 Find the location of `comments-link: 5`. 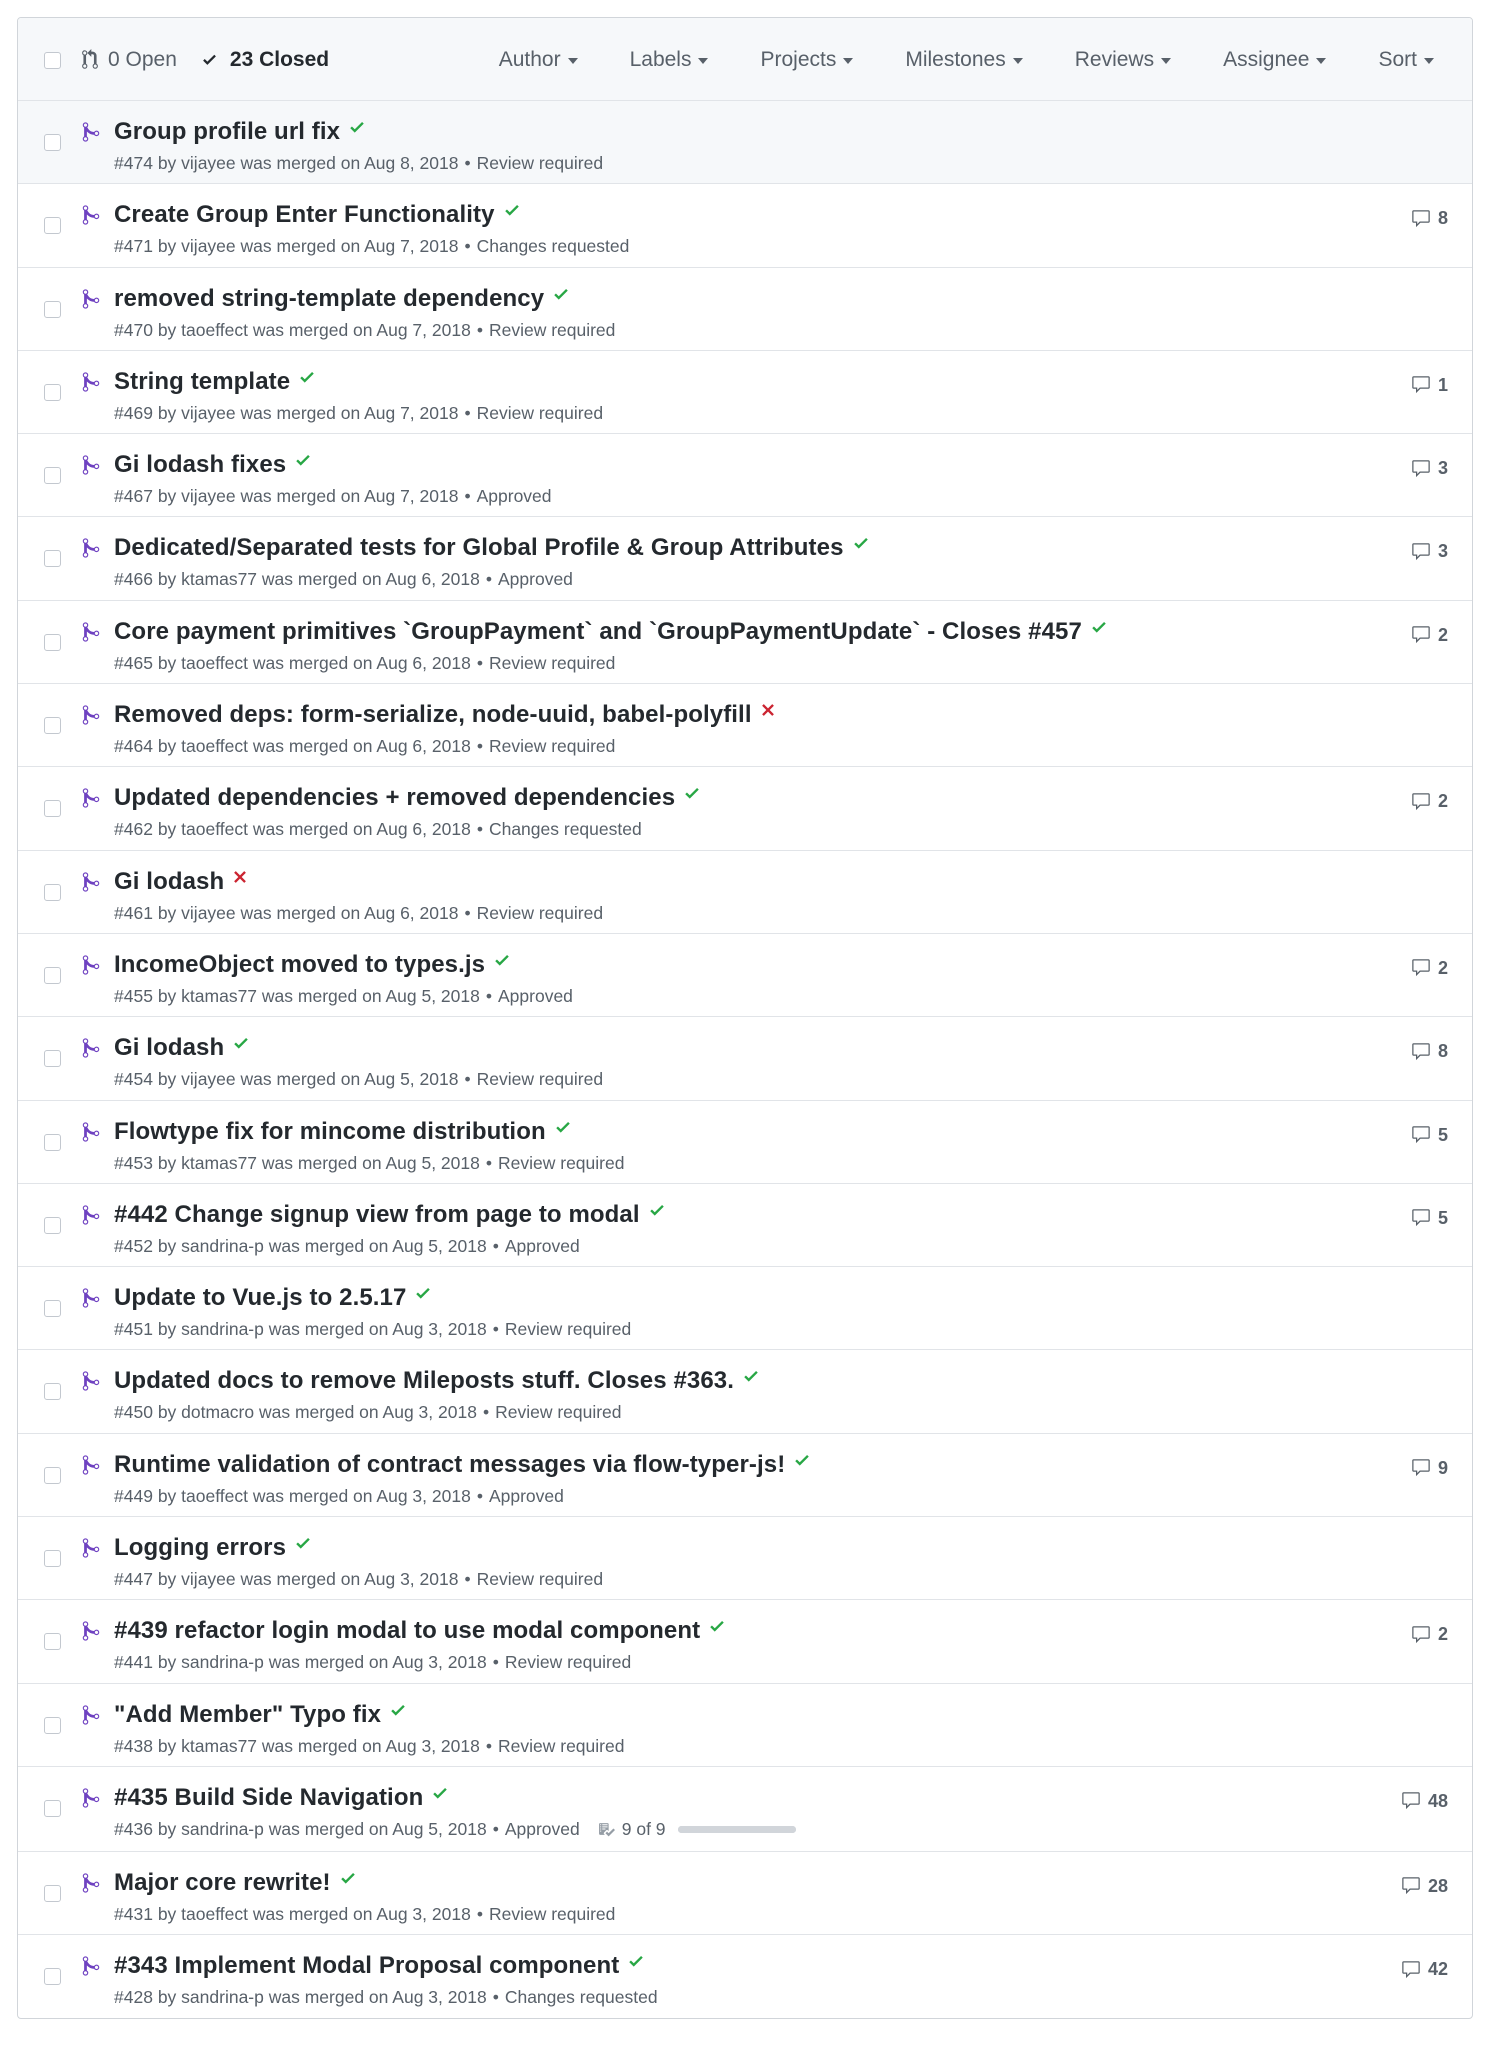

comments-link: 5 is located at coordinates (1429, 1218).